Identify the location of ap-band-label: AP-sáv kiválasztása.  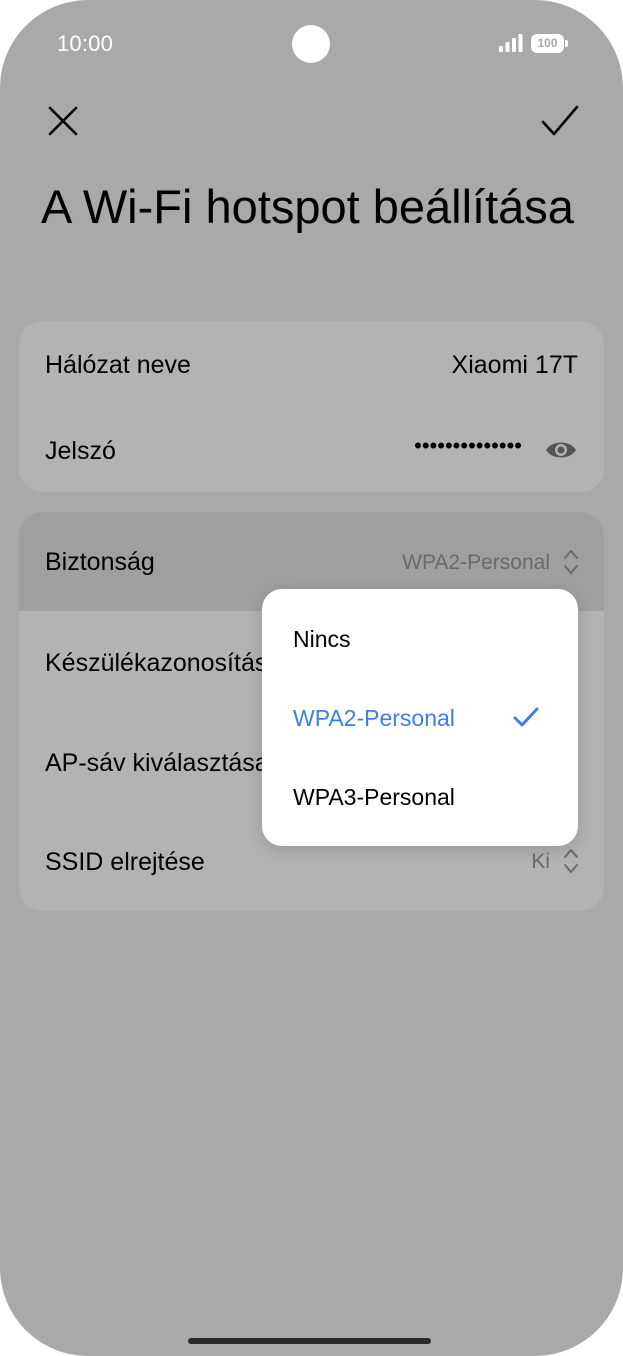
(157, 763).